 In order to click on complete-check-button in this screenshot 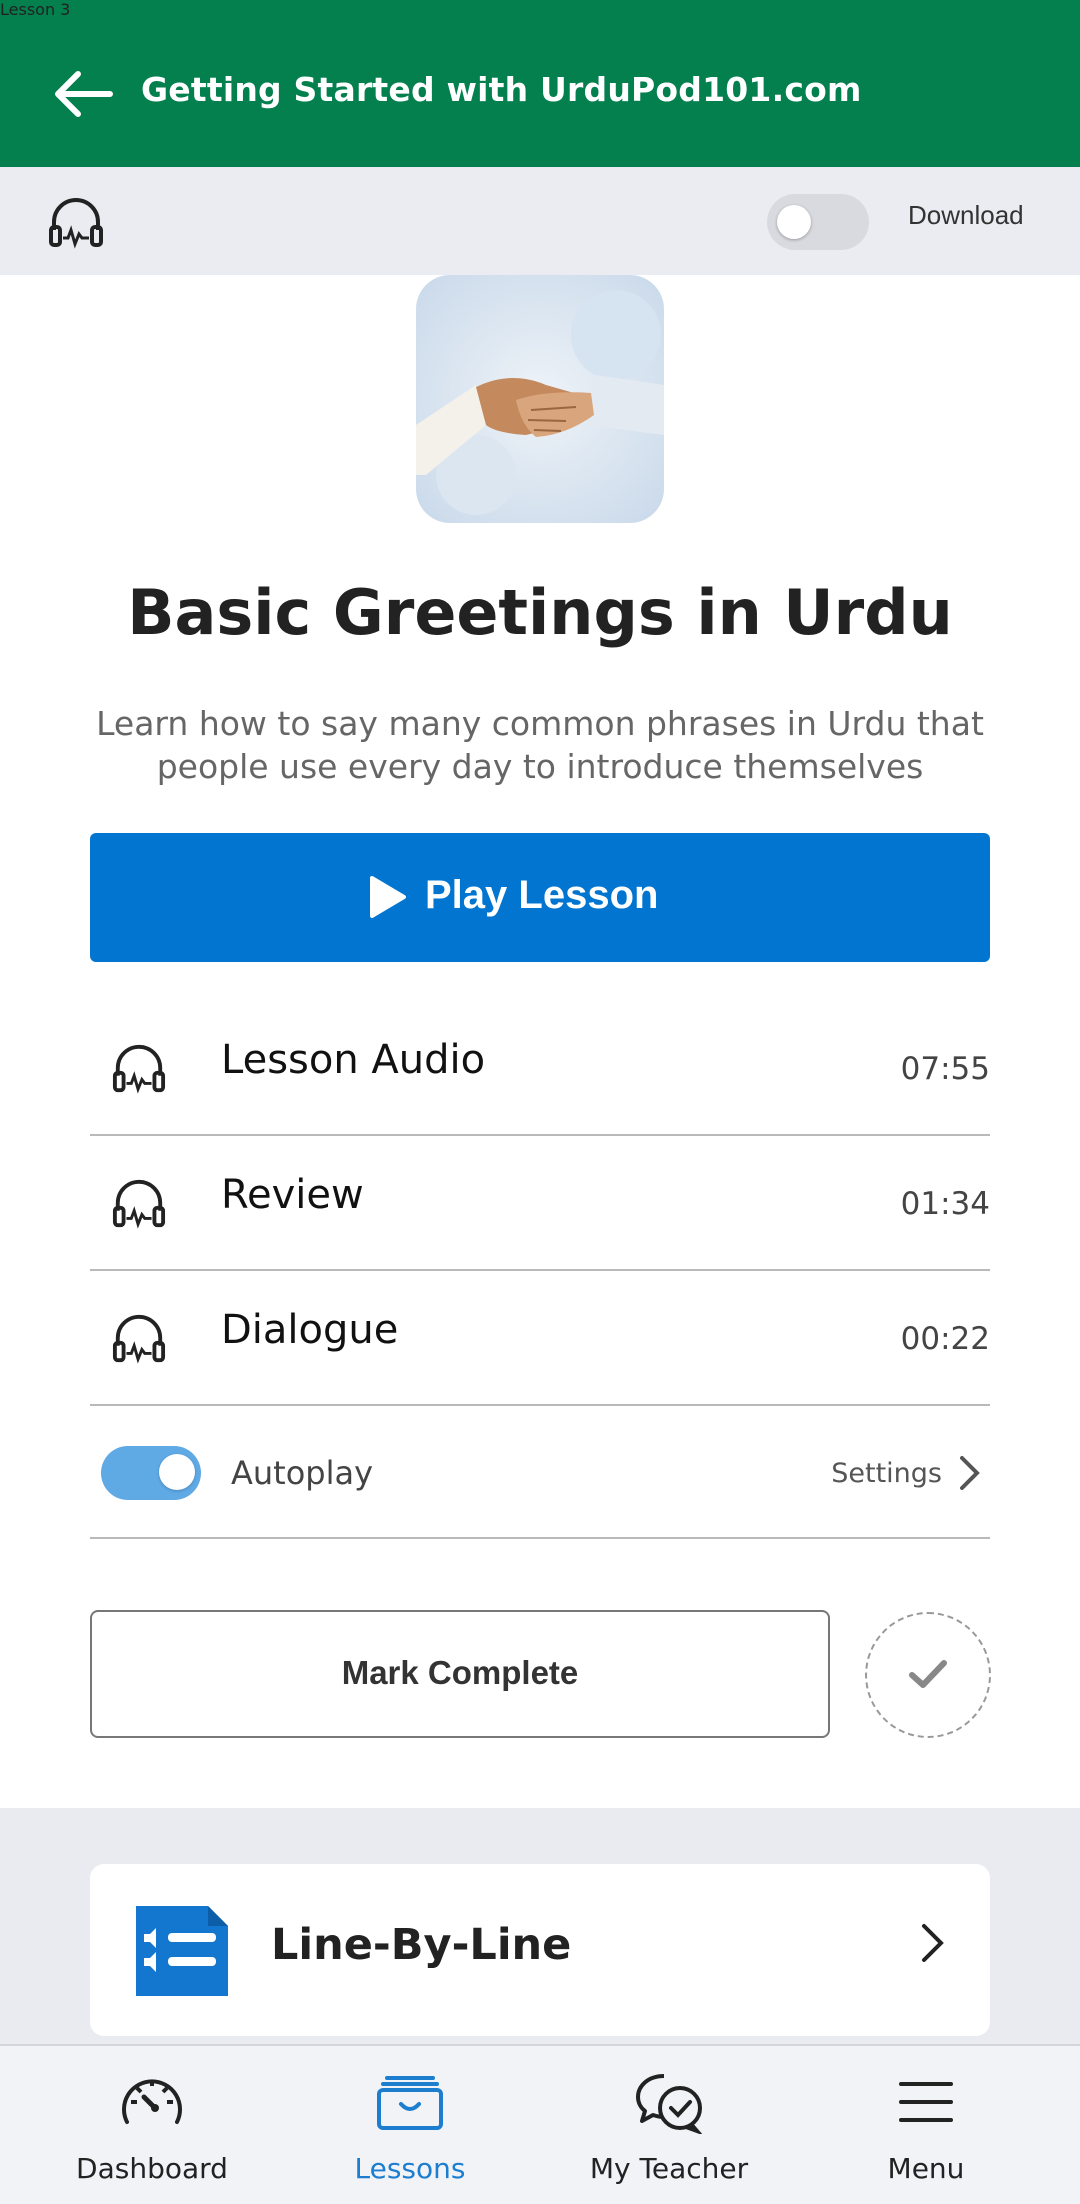, I will do `click(928, 1675)`.